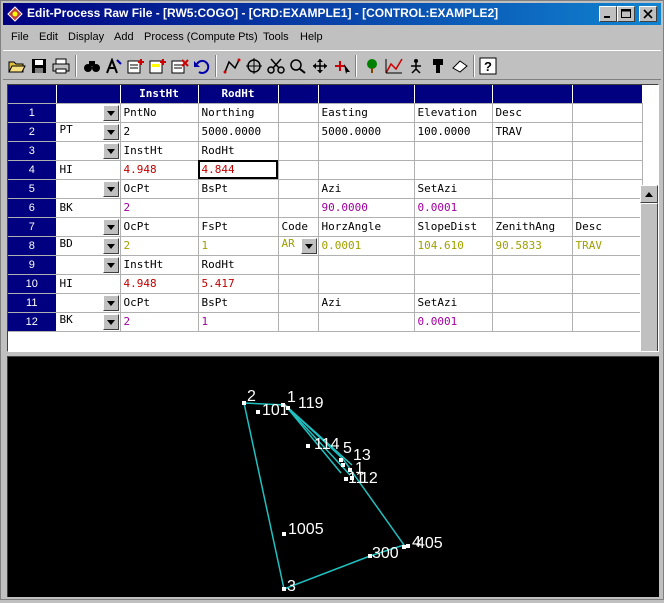  I want to click on insert-record-icon, so click(136, 66).